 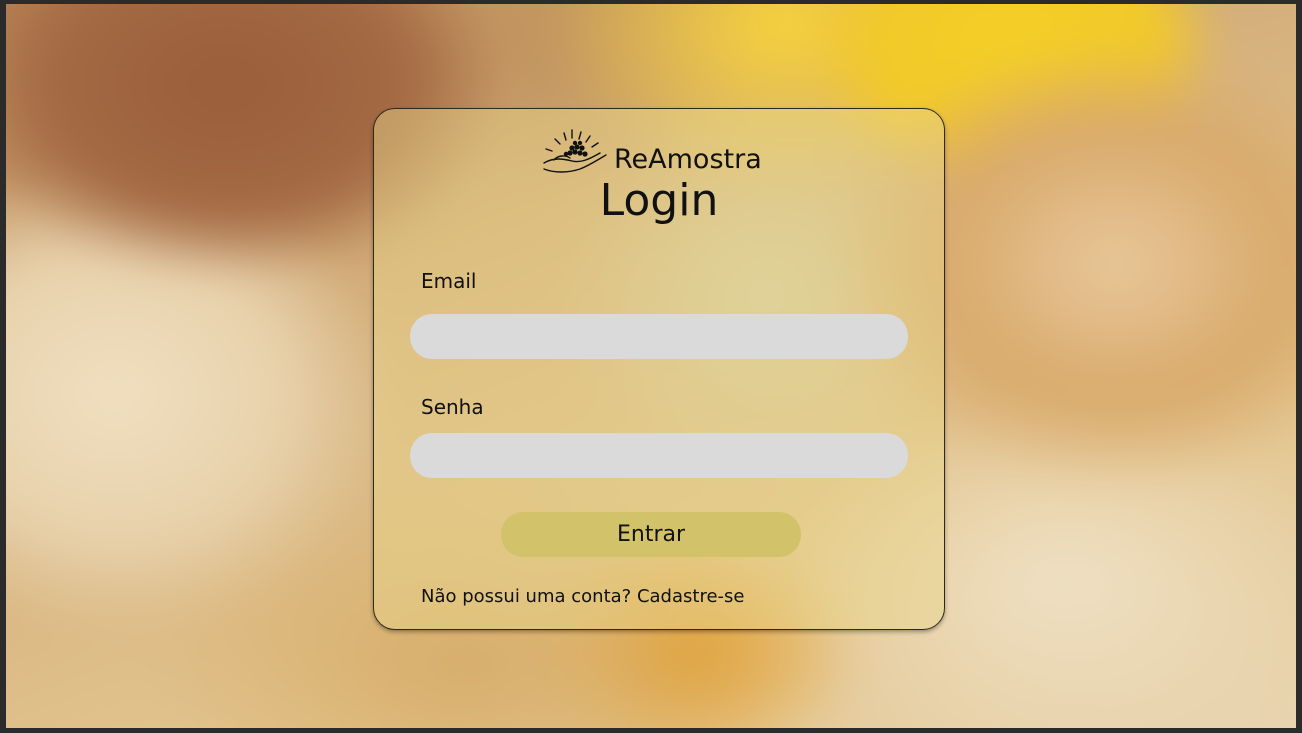 What do you see at coordinates (452, 407) in the screenshot?
I see `password-label: Senha` at bounding box center [452, 407].